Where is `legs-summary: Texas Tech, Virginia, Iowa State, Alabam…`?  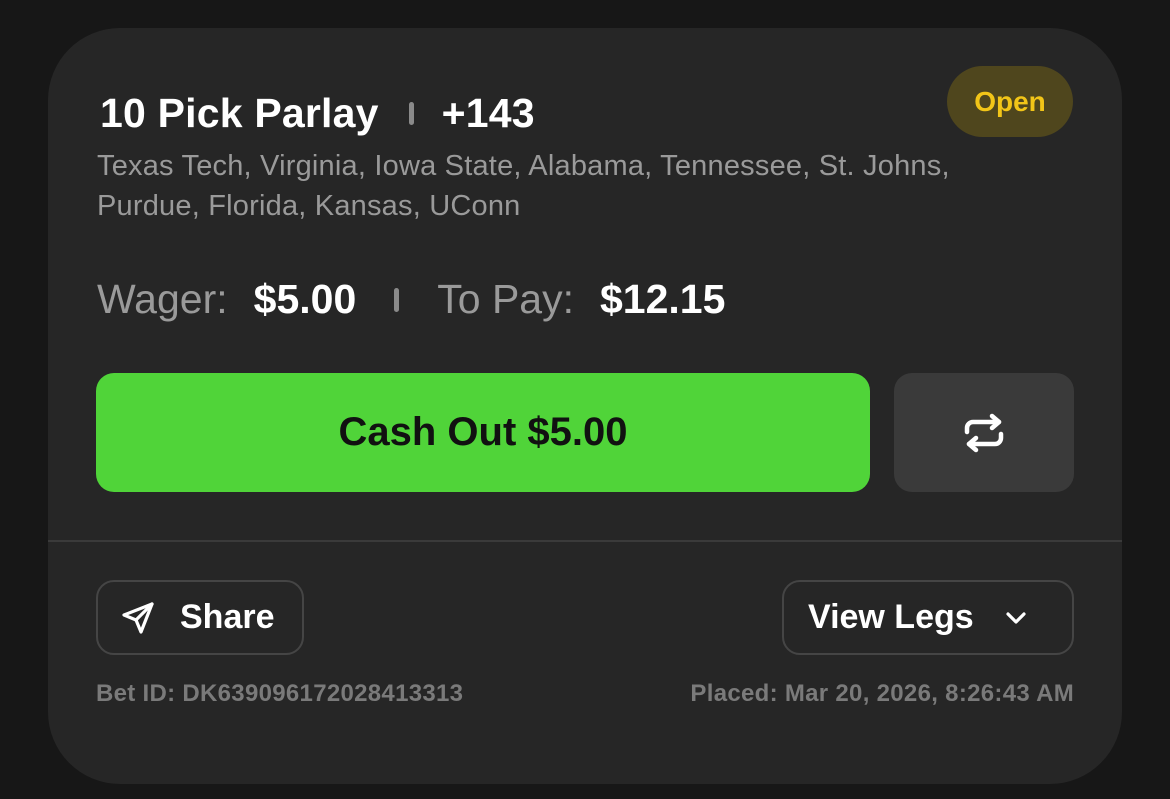
legs-summary: Texas Tech, Virginia, Iowa State, Alabam… is located at coordinates (523, 186).